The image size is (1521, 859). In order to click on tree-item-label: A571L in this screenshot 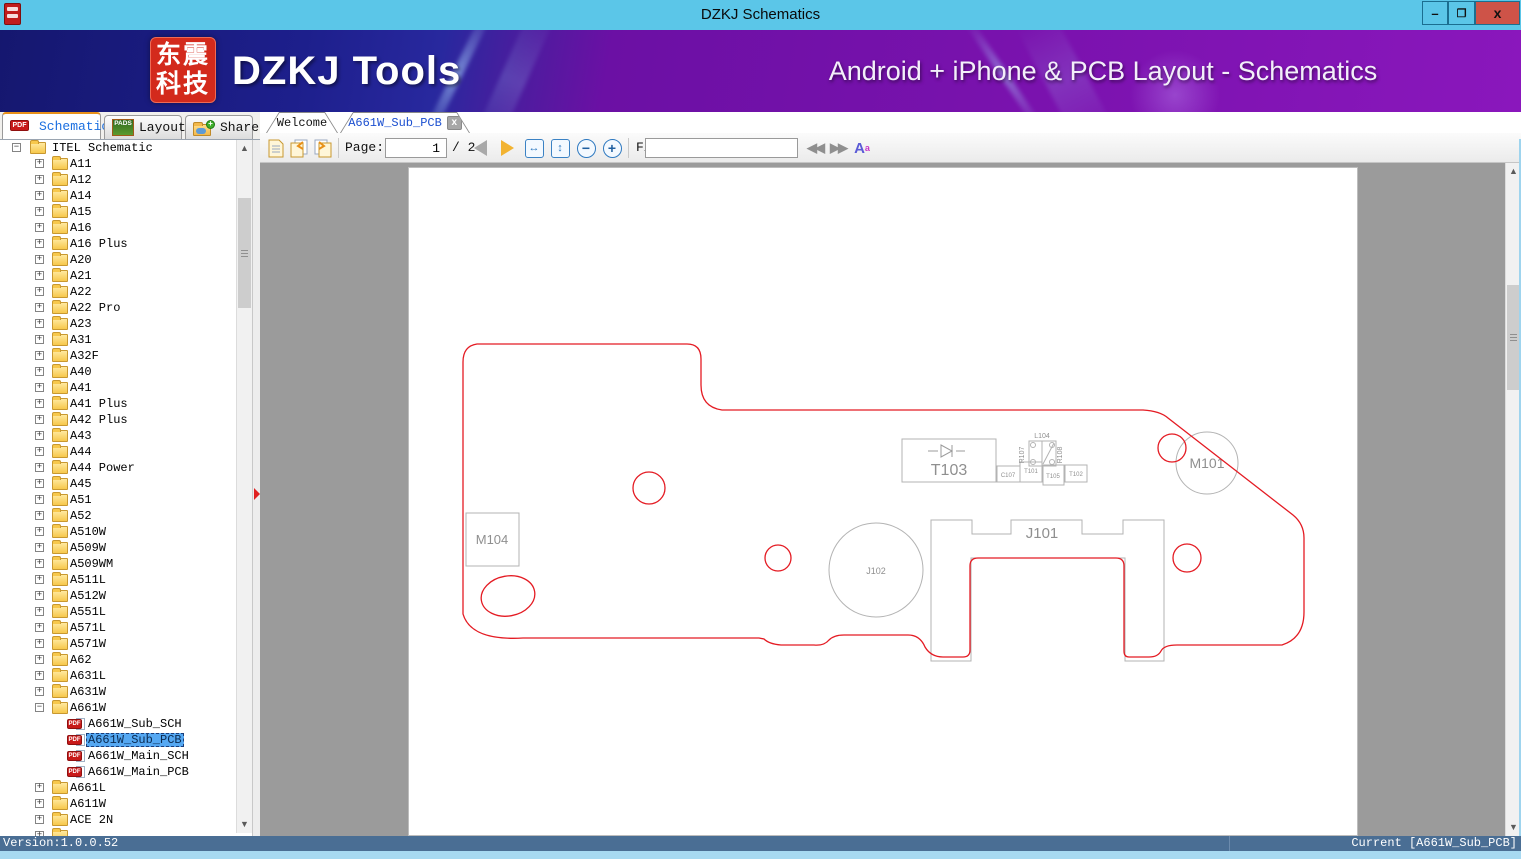, I will do `click(88, 628)`.